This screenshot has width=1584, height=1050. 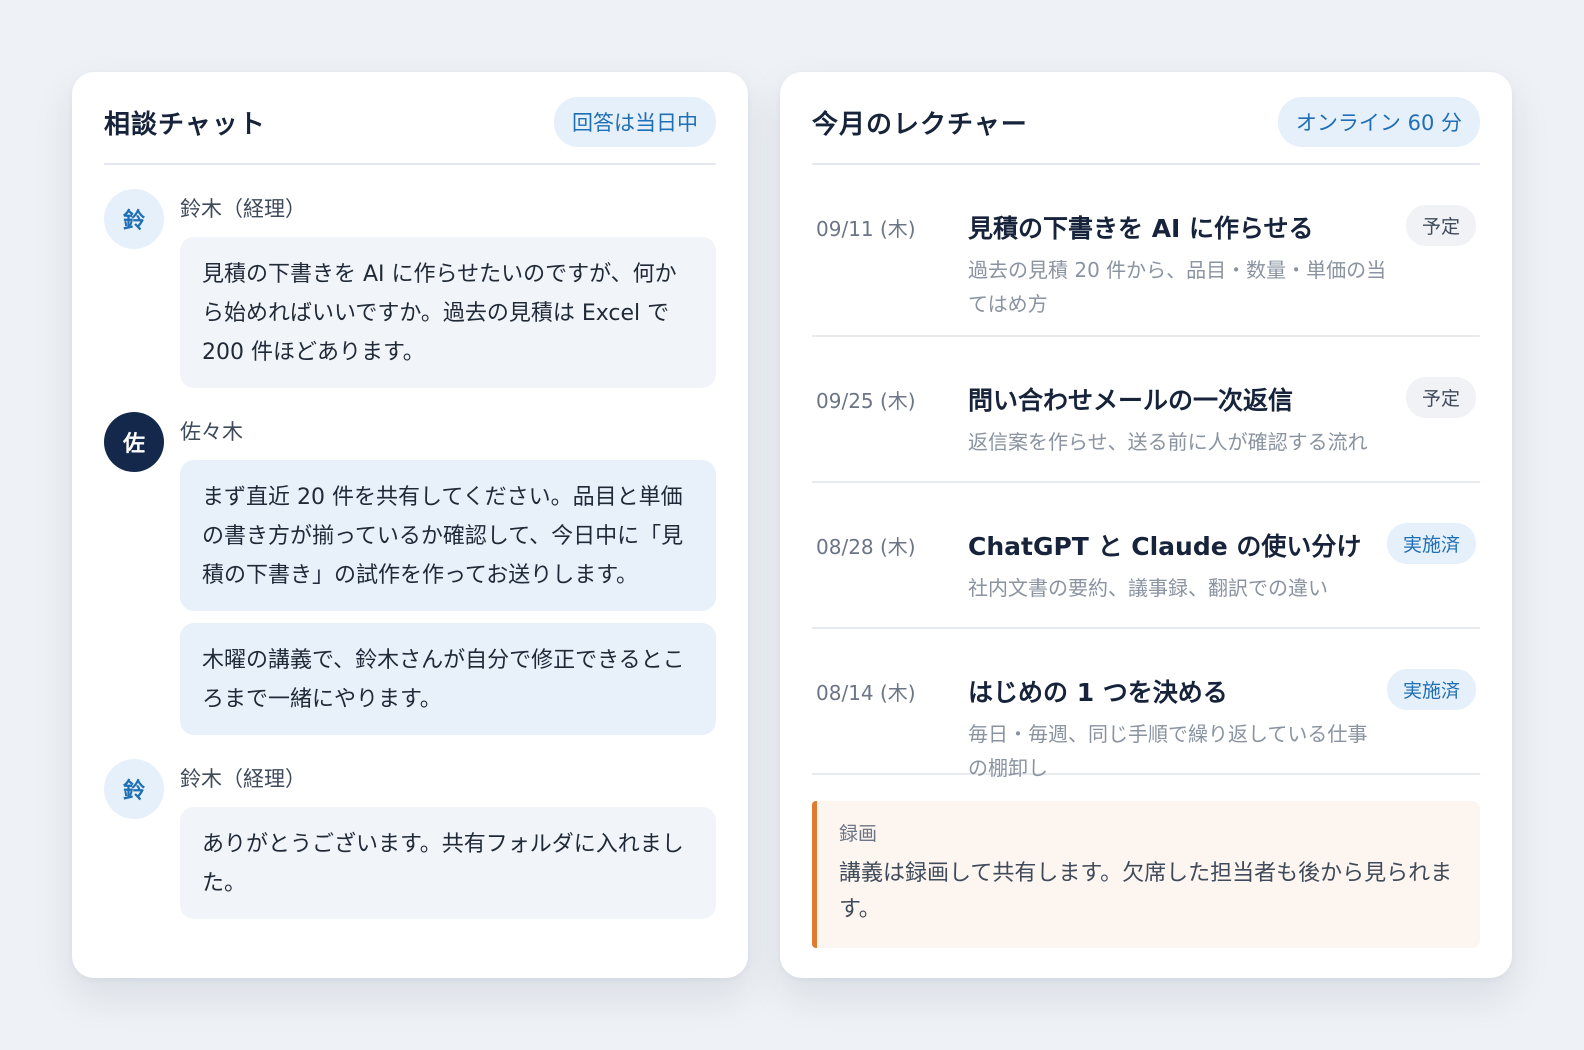 What do you see at coordinates (1131, 400) in the screenshot?
I see `lecture-title: 問い合わせメールの一次返信` at bounding box center [1131, 400].